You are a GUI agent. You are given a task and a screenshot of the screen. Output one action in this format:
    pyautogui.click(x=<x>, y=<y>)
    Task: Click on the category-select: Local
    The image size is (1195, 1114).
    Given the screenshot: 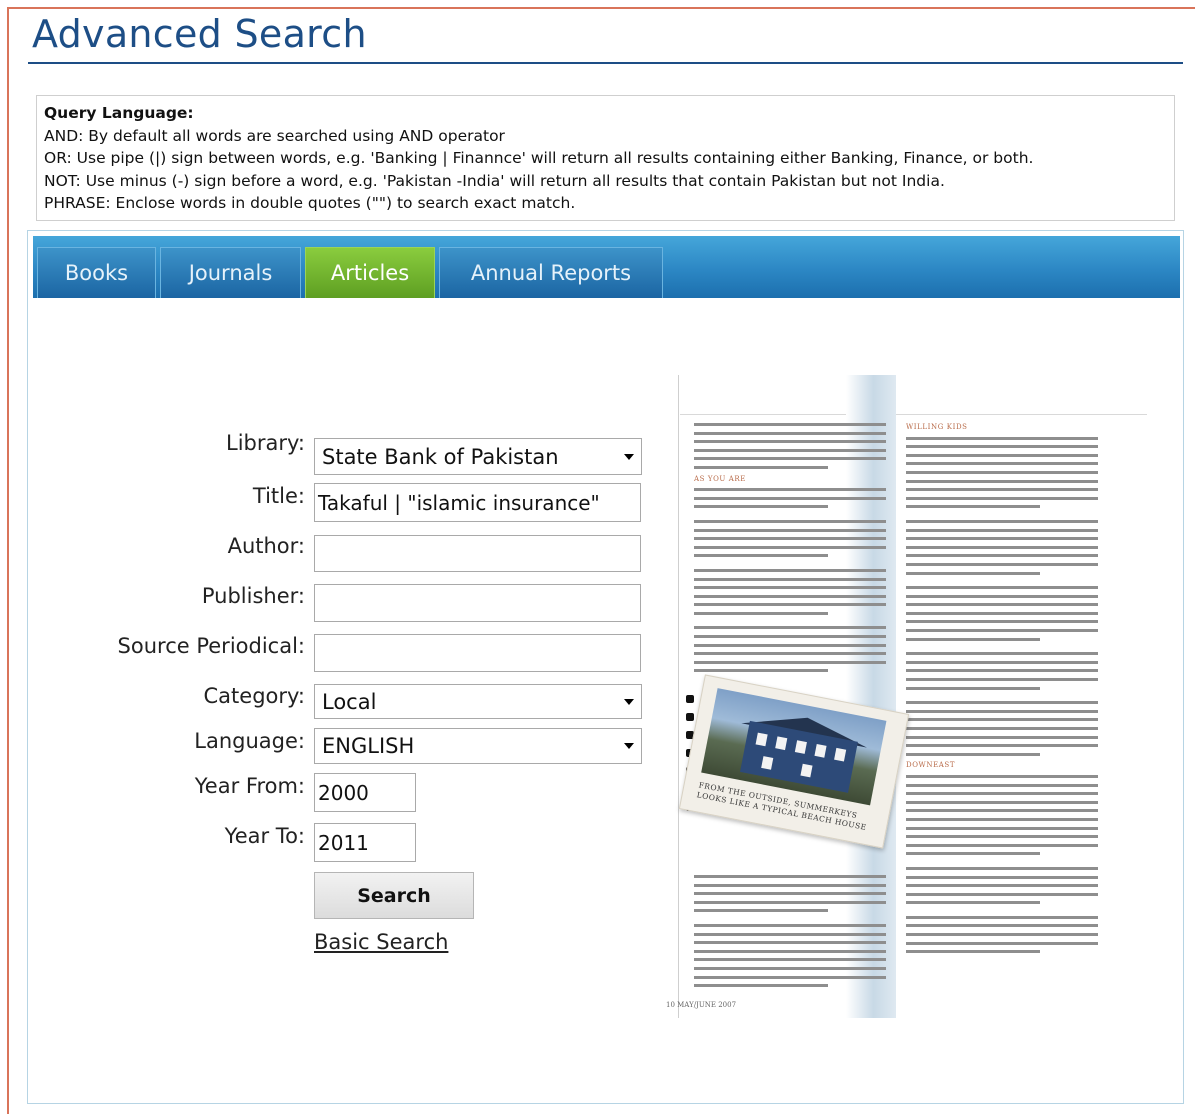 What is the action you would take?
    pyautogui.click(x=478, y=701)
    